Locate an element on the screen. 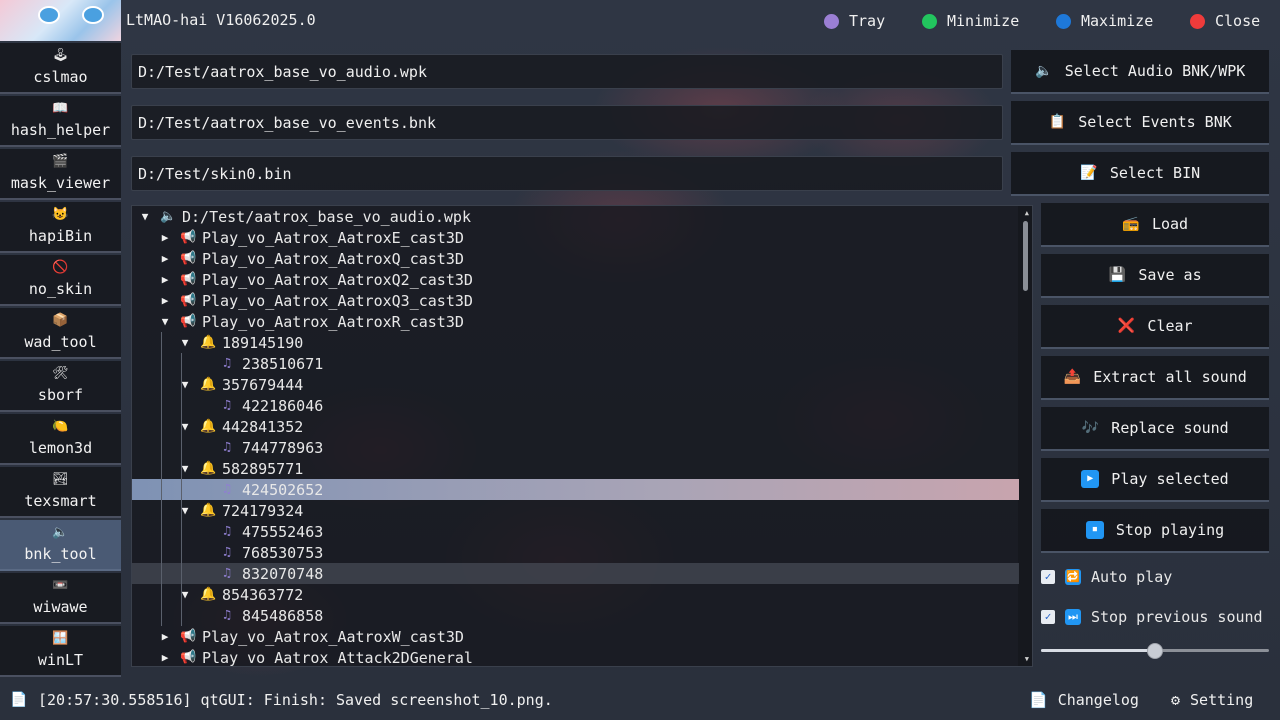 The width and height of the screenshot is (1280, 720). setting-button: ⚙ Setting is located at coordinates (1212, 700).